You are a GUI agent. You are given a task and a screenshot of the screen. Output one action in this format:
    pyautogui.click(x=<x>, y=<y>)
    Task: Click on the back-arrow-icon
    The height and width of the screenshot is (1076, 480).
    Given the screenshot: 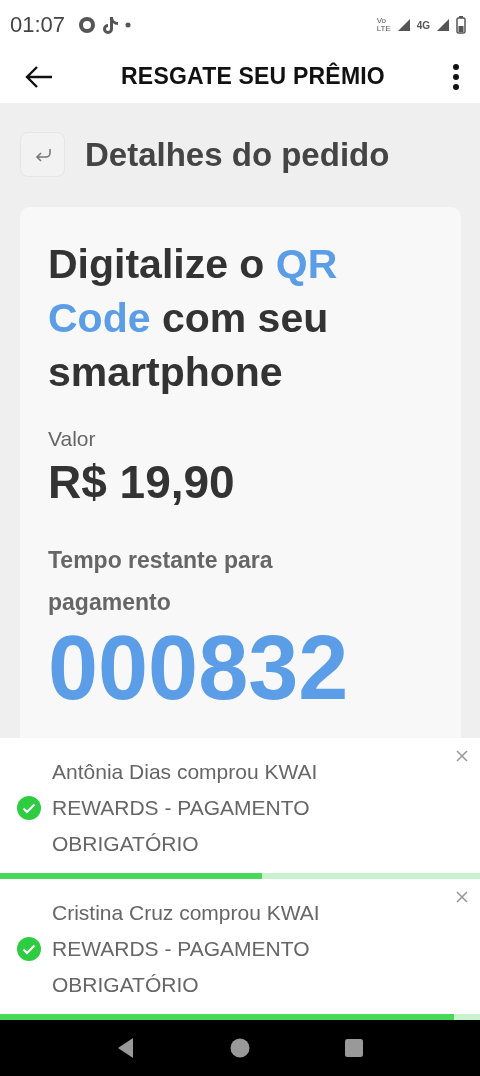 What is the action you would take?
    pyautogui.click(x=39, y=76)
    